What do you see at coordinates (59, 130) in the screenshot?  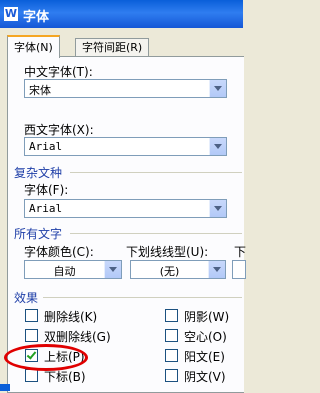 I see `western-font-label: 西文字体(X):` at bounding box center [59, 130].